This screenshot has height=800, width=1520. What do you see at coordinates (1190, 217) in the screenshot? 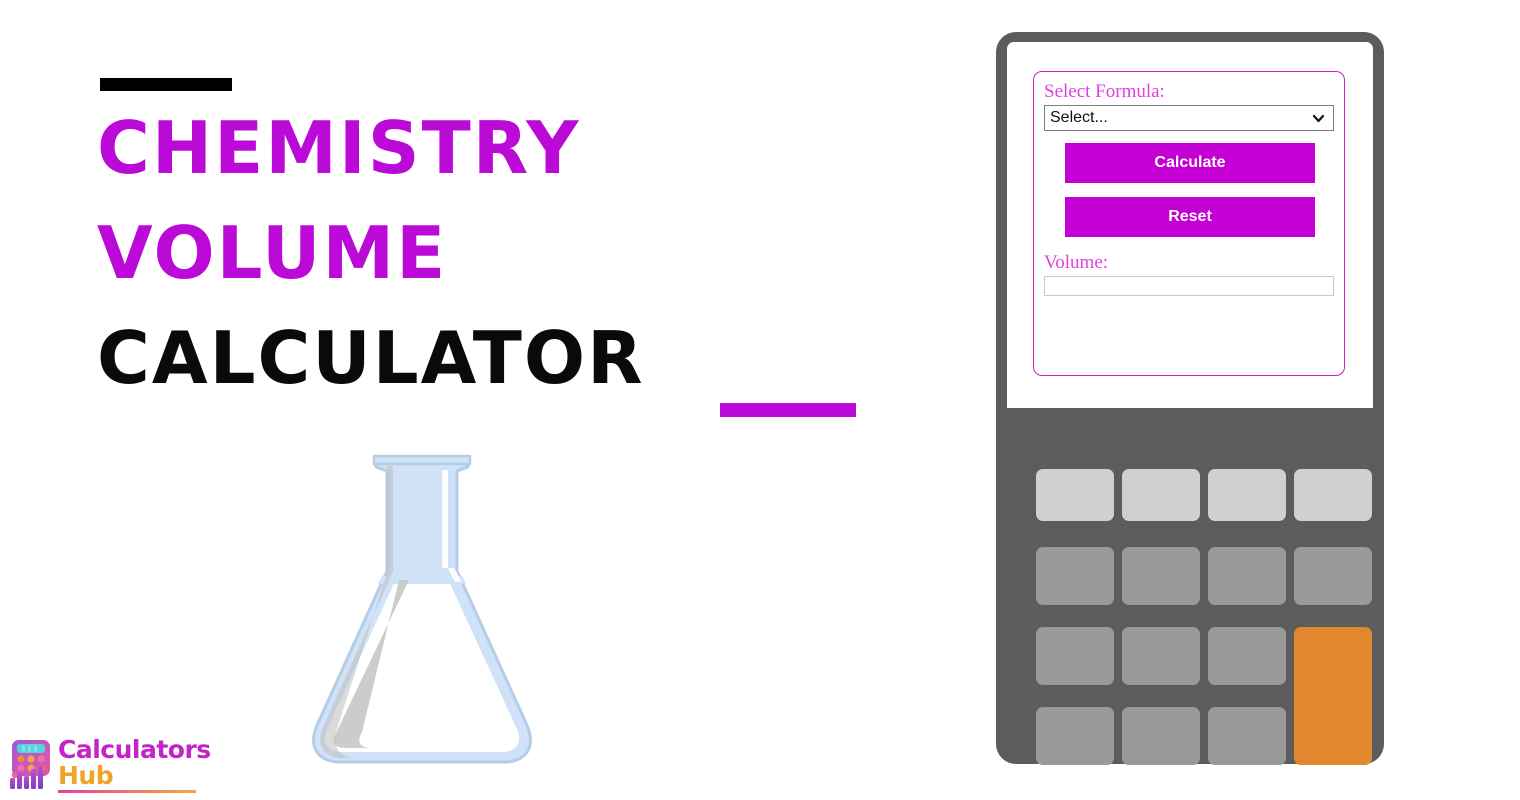
I see `reset-button: Reset` at bounding box center [1190, 217].